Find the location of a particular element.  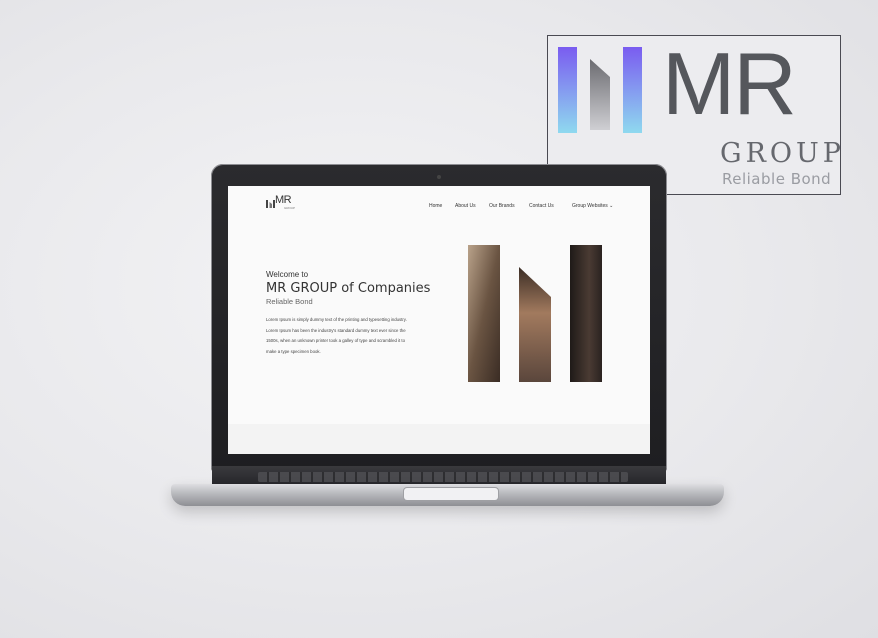

site-logo-sub: GROUP is located at coordinates (290, 208).